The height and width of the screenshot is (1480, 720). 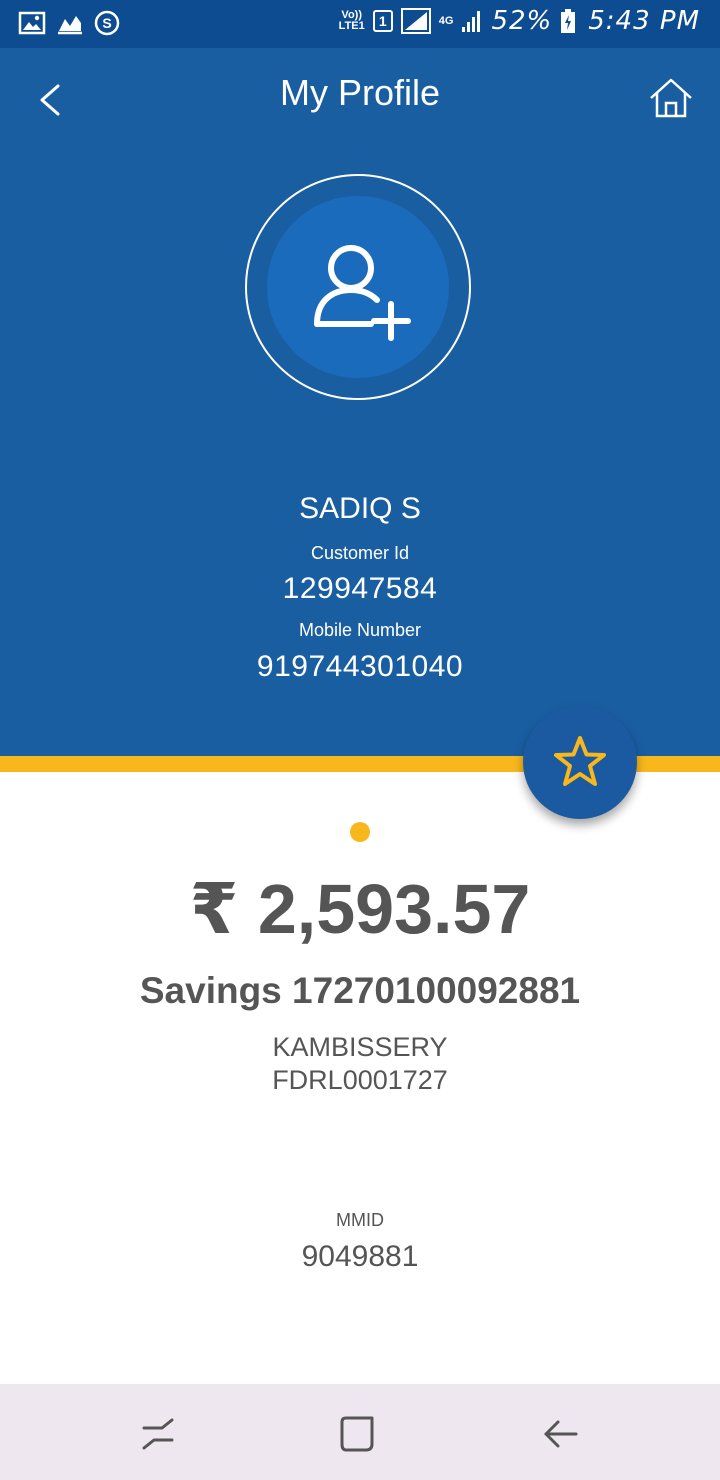 I want to click on favorite-button, so click(x=580, y=762).